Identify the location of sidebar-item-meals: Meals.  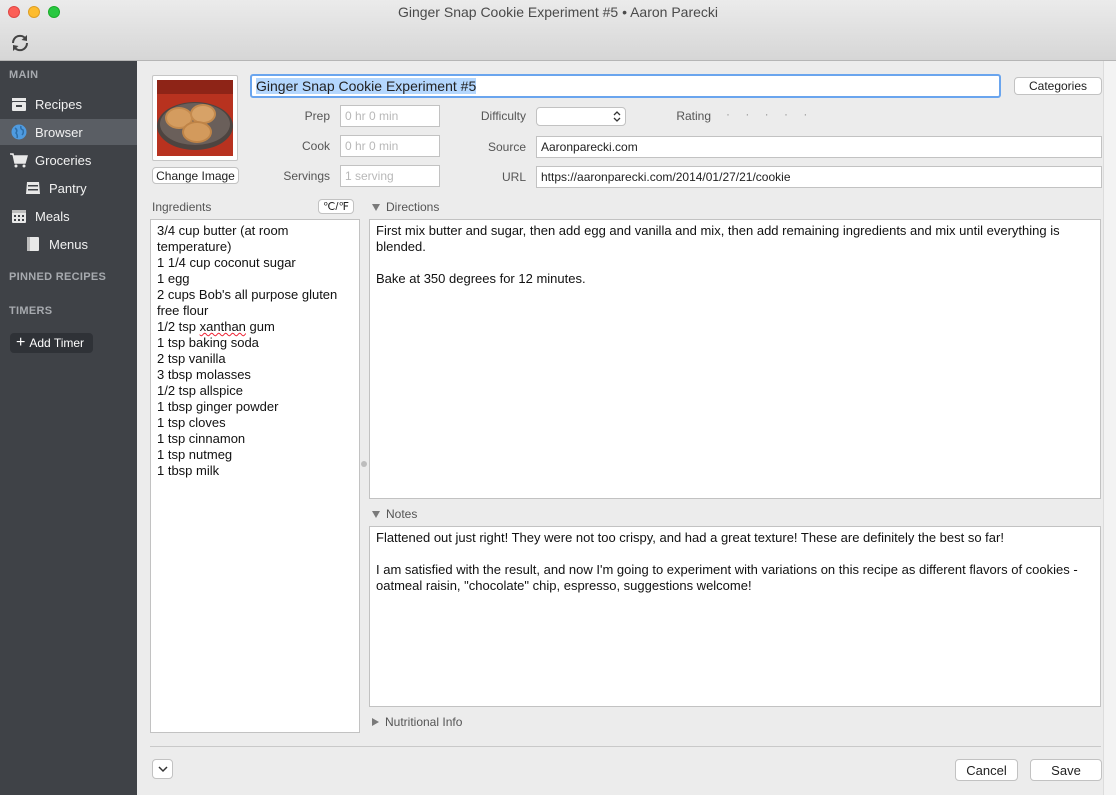
(68, 216).